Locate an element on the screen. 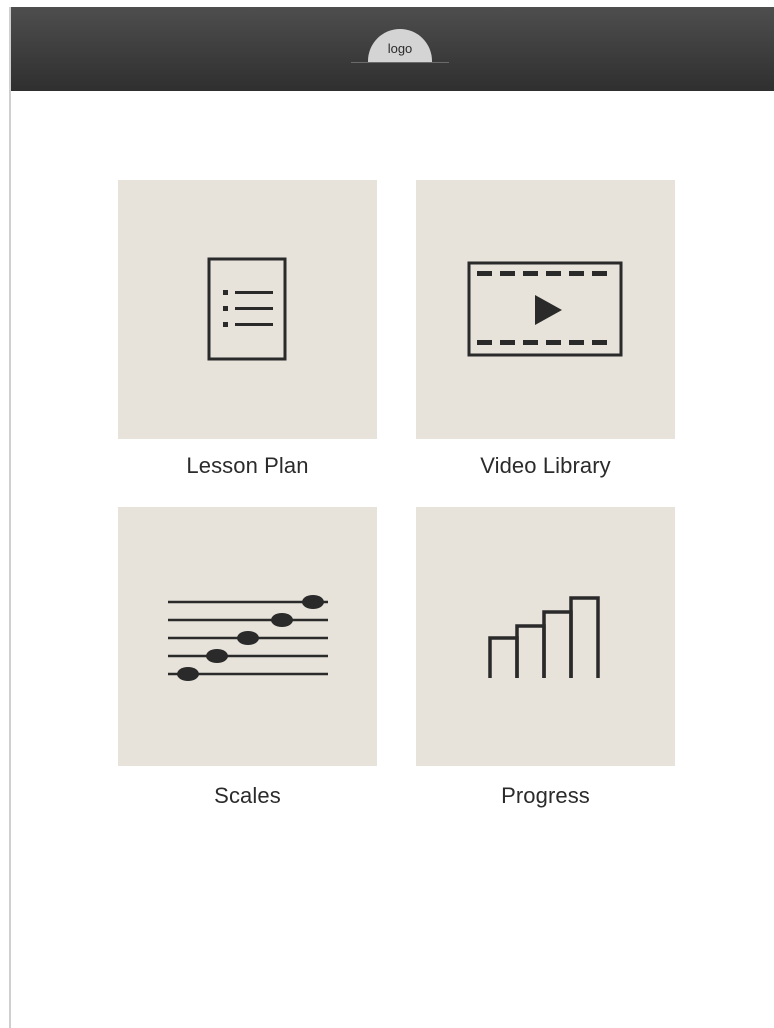 This screenshot has height=1028, width=774. logo-underline is located at coordinates (400, 62).